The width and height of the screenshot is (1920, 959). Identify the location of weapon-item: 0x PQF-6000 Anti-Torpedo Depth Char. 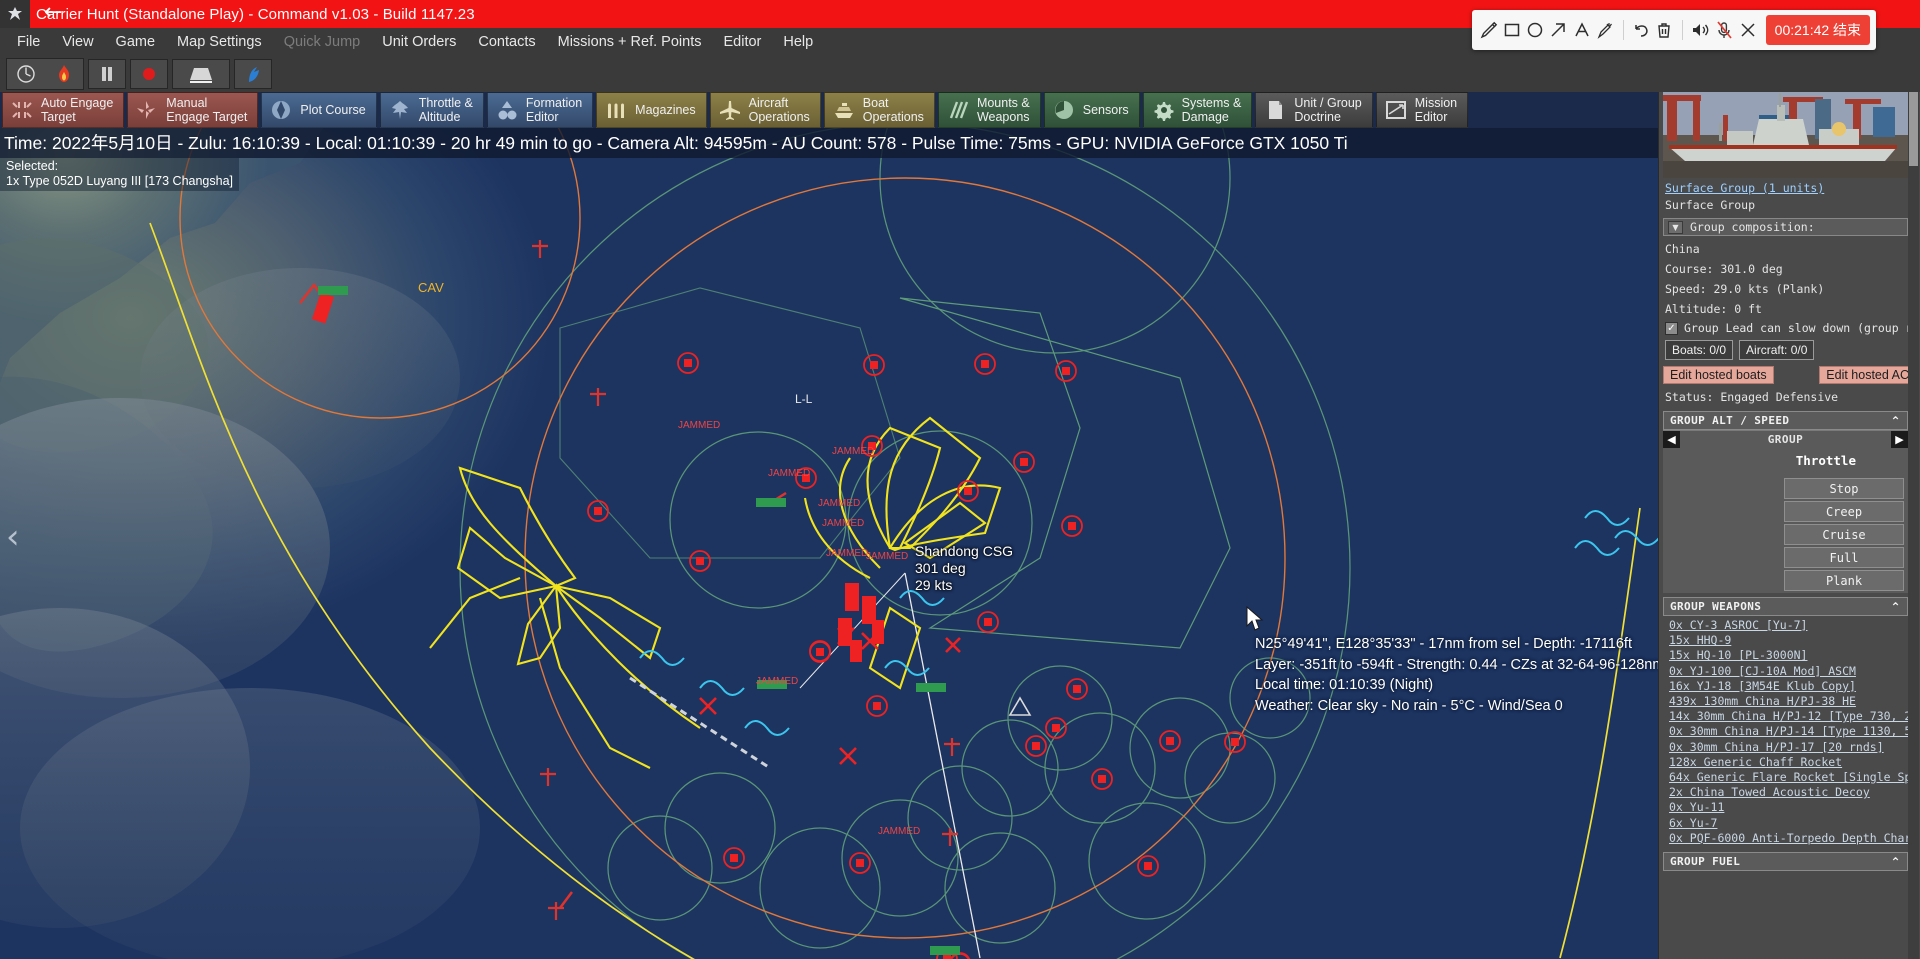
(1788, 838).